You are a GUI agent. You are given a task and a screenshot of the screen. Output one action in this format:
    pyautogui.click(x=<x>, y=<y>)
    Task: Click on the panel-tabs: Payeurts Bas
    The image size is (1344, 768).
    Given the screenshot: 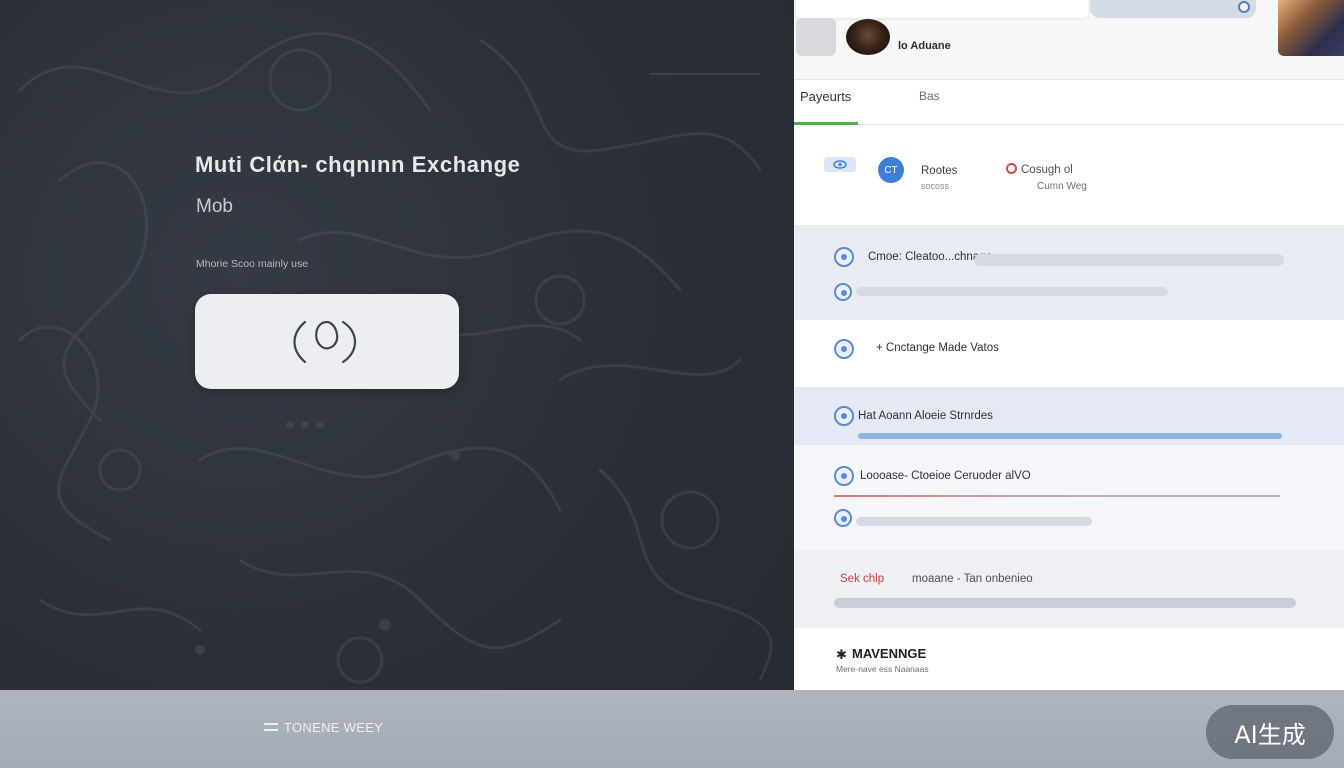 What is the action you would take?
    pyautogui.click(x=1069, y=102)
    